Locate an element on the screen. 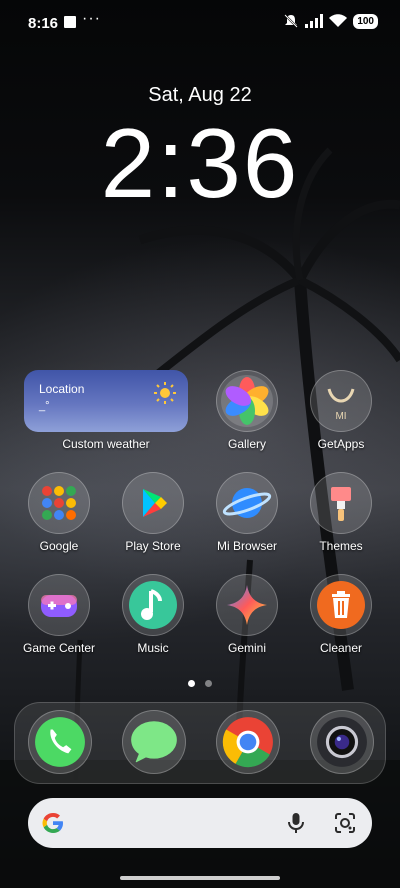 The width and height of the screenshot is (400, 888). weather-location: Location is located at coordinates (62, 389).